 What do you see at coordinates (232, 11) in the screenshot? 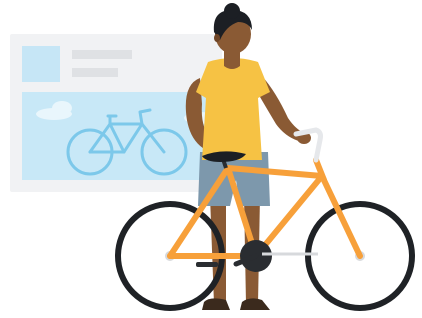
I see `hair-bun` at bounding box center [232, 11].